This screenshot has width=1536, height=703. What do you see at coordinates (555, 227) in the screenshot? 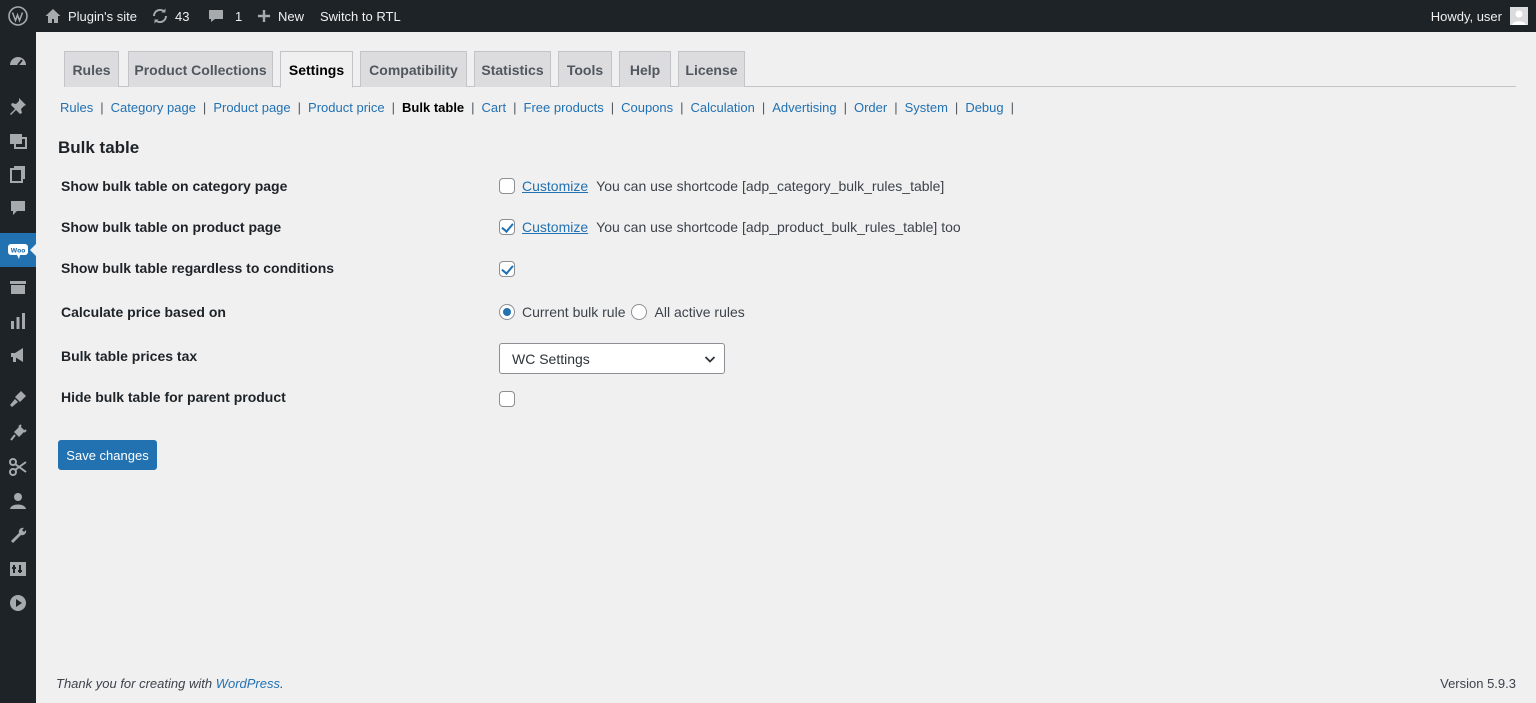
I see `product-customize-link: Customize` at bounding box center [555, 227].